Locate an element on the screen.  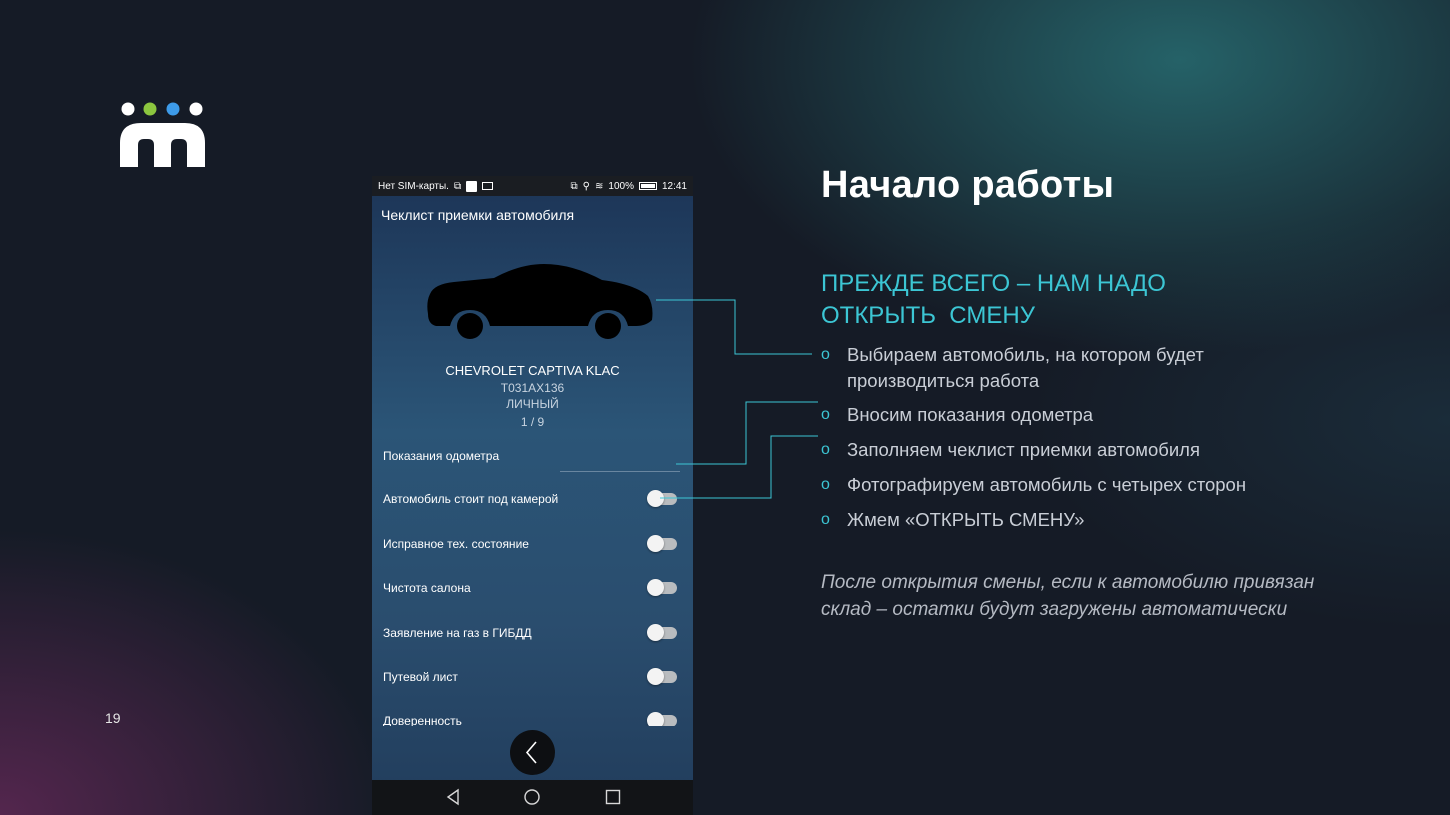
android-nav-bar is located at coordinates (532, 797).